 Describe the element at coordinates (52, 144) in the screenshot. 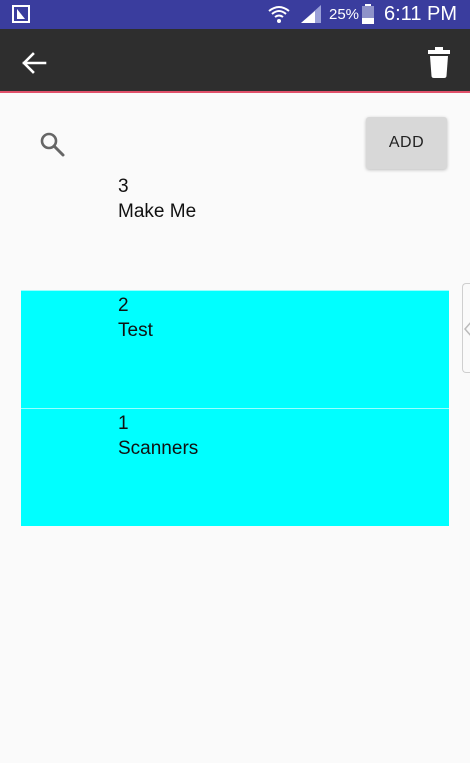

I see `search-icon` at that location.